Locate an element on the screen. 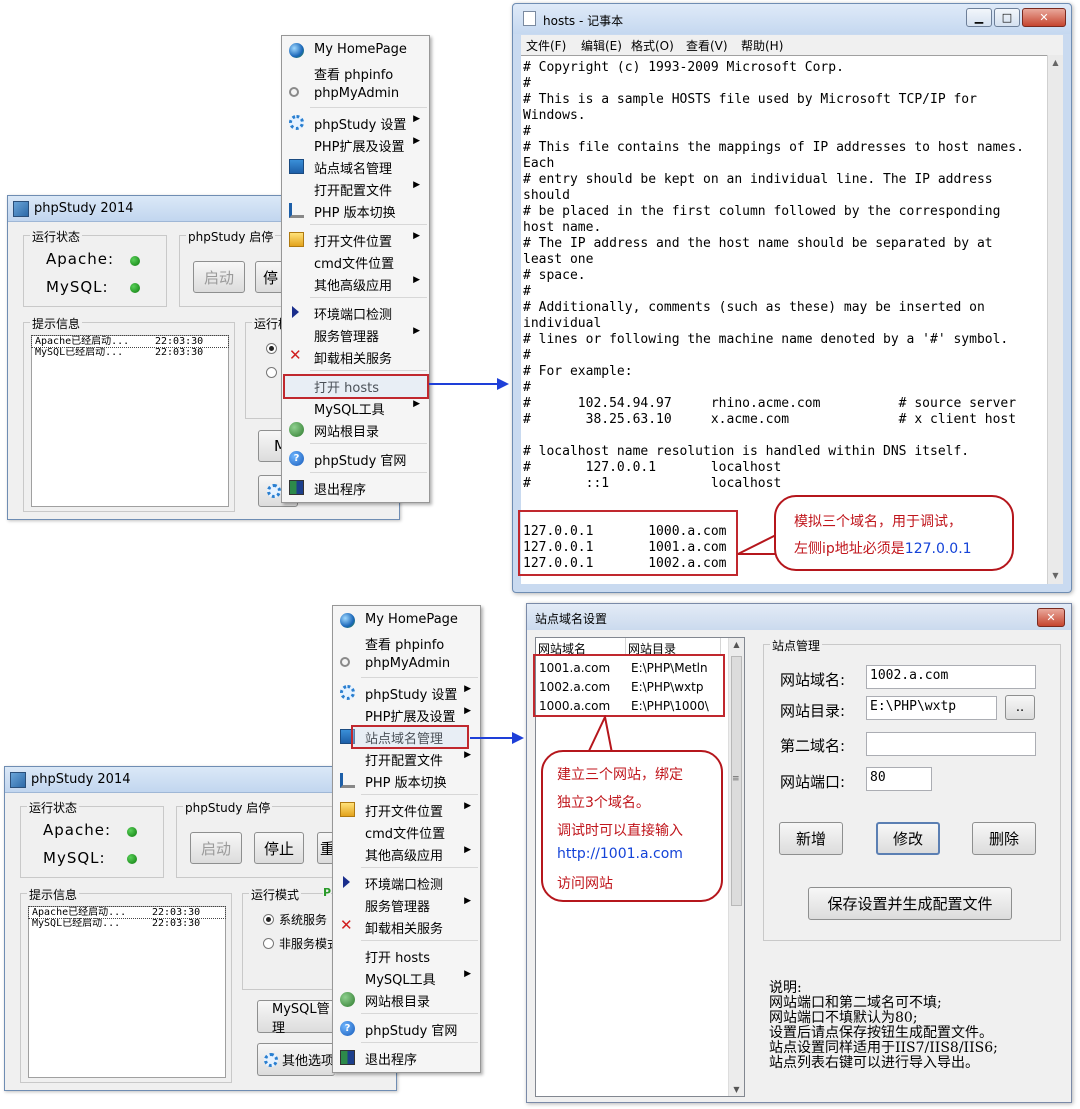  menu-item-label: 其他高级应用 is located at coordinates (404, 856).